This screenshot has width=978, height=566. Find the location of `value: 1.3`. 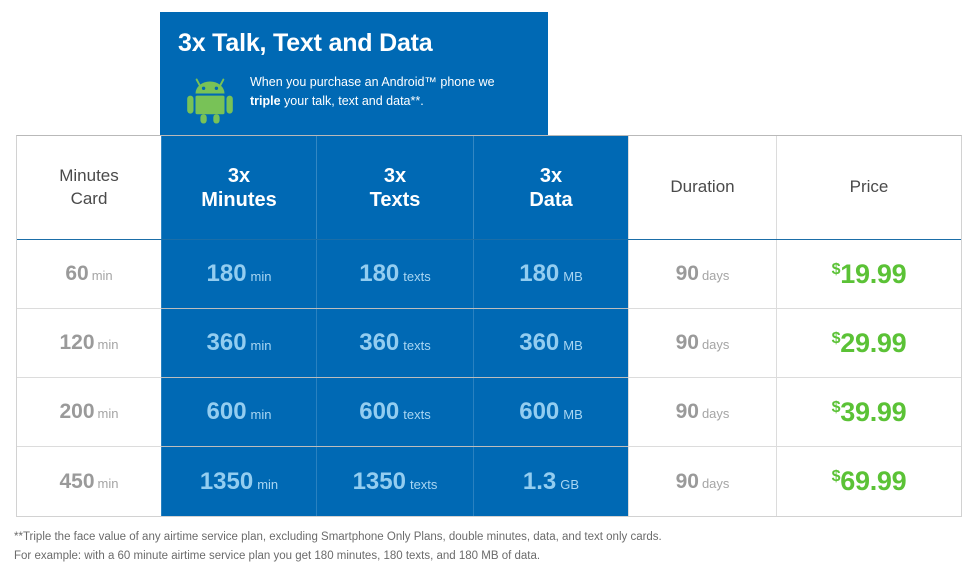

value: 1.3 is located at coordinates (539, 481).